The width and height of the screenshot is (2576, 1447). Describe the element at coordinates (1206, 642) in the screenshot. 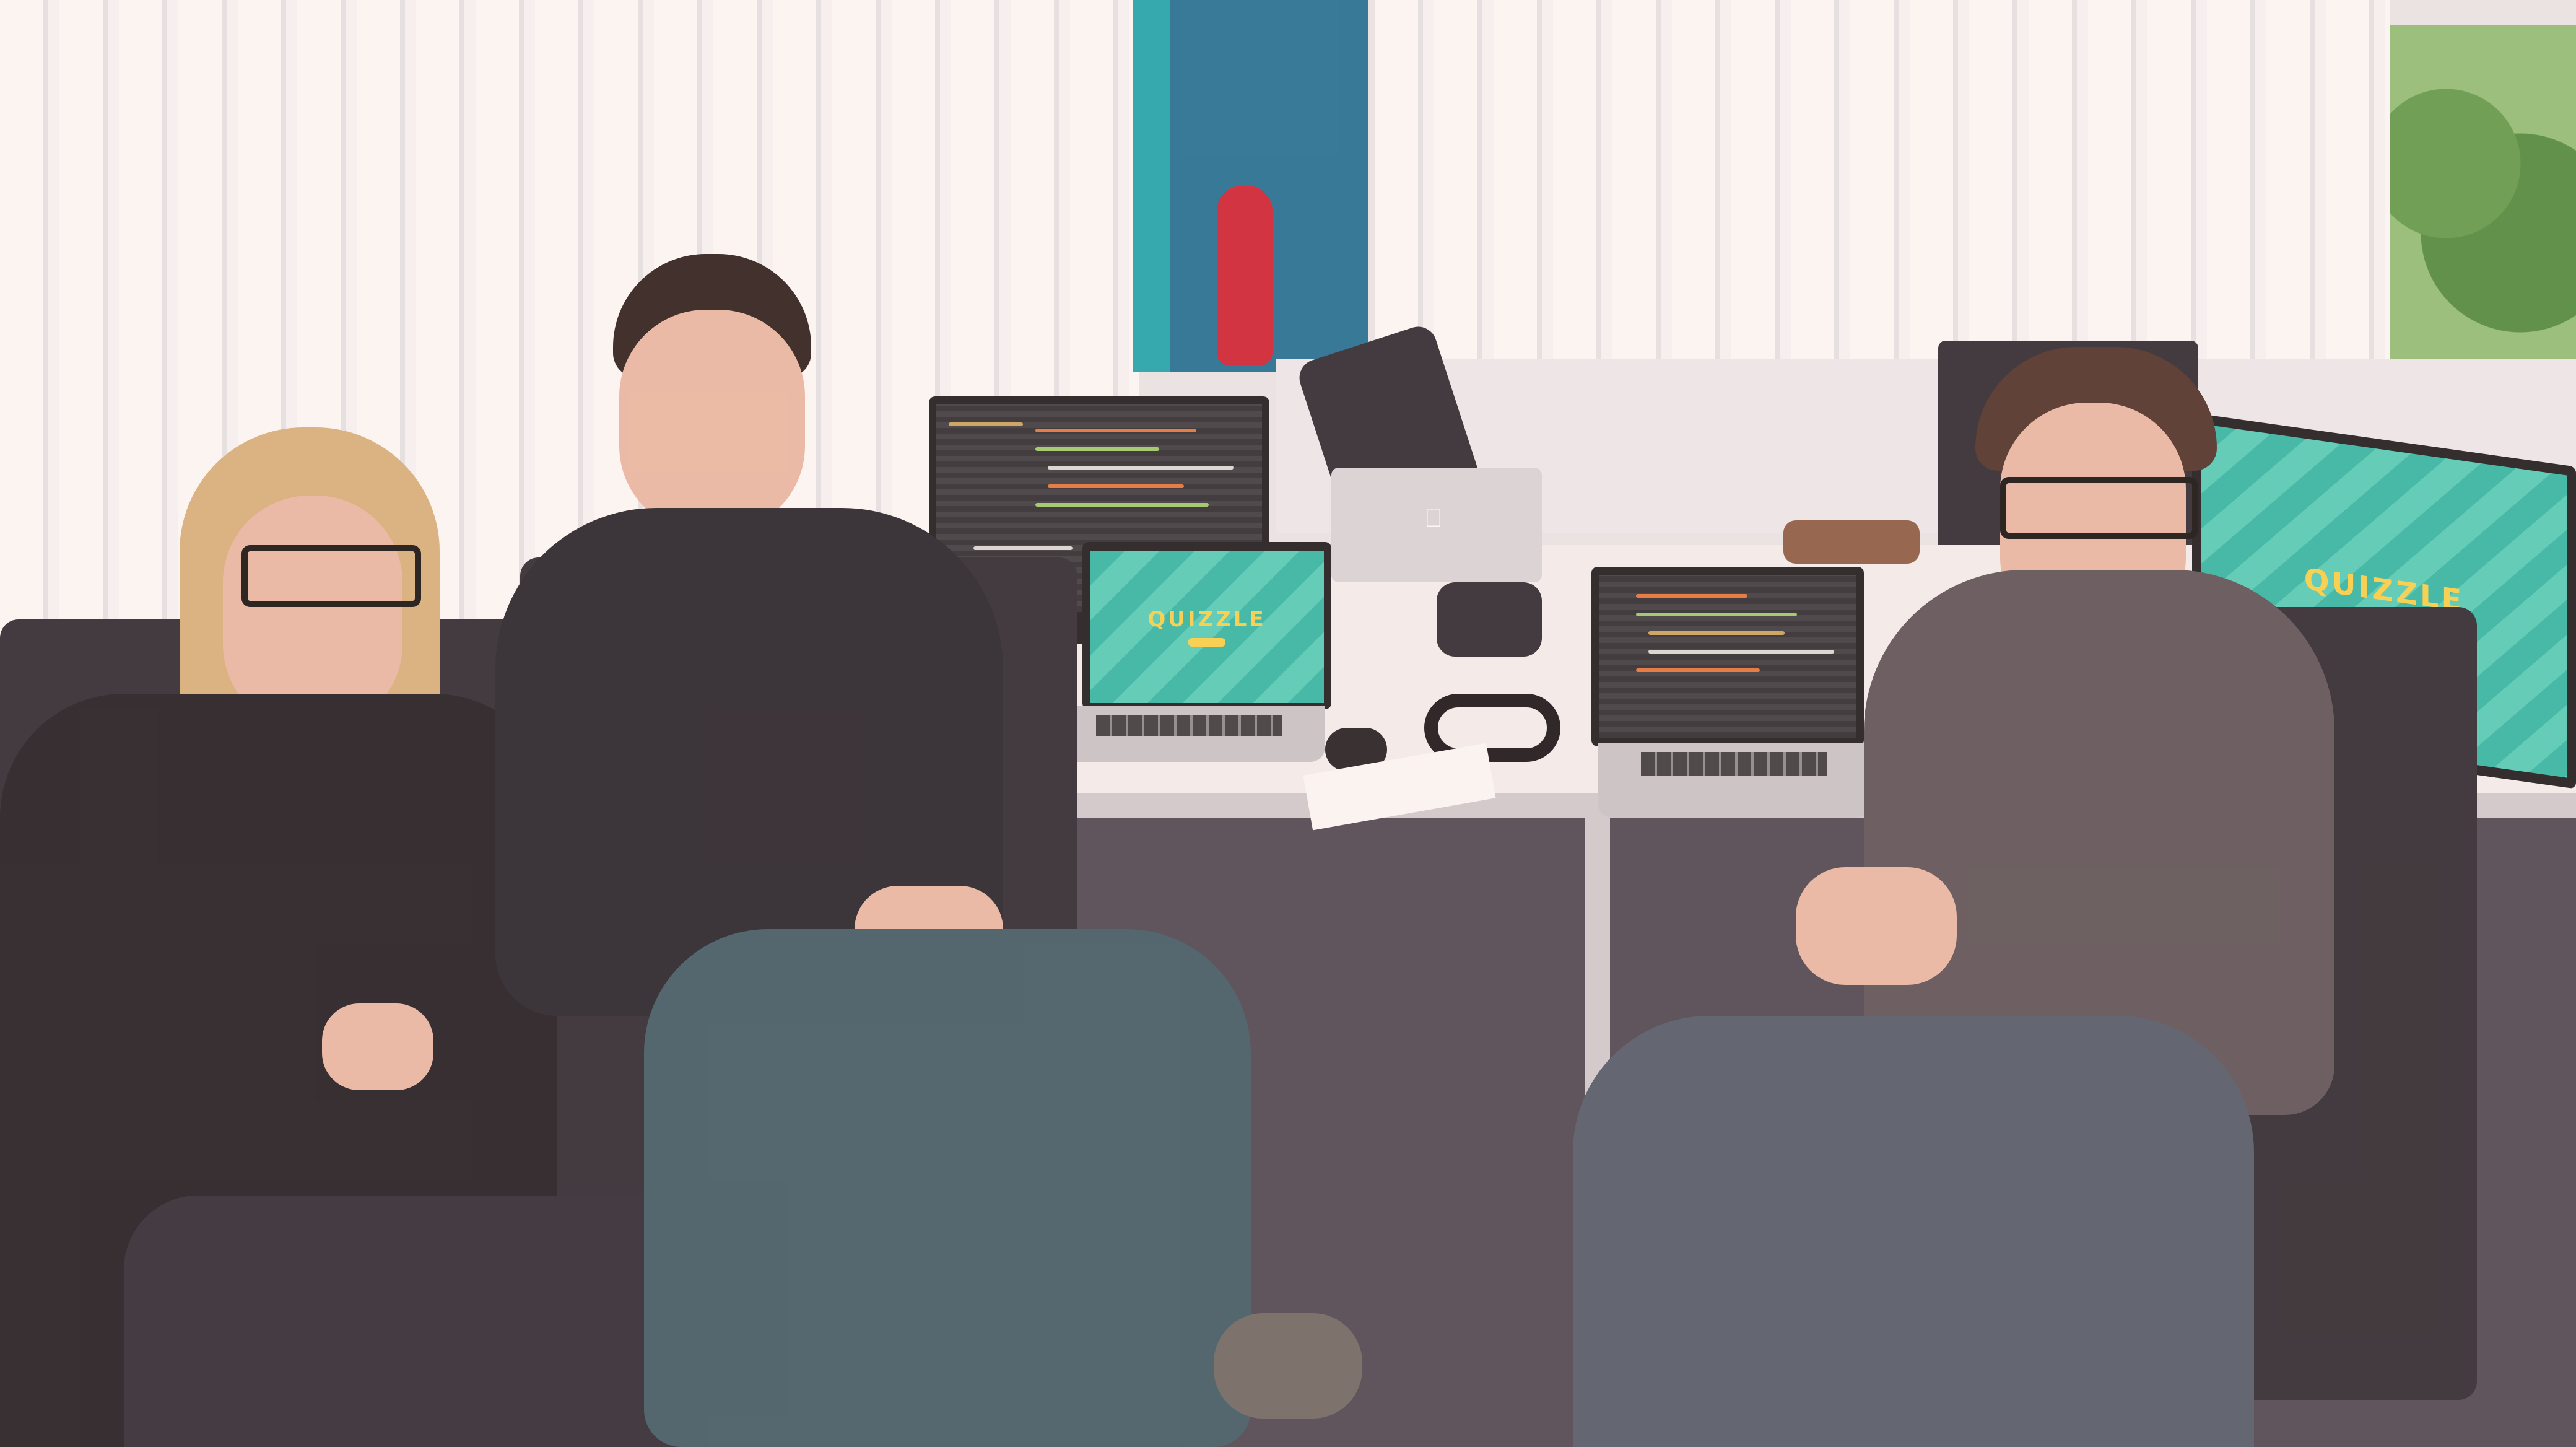

I see `quizzle-button-center` at that location.